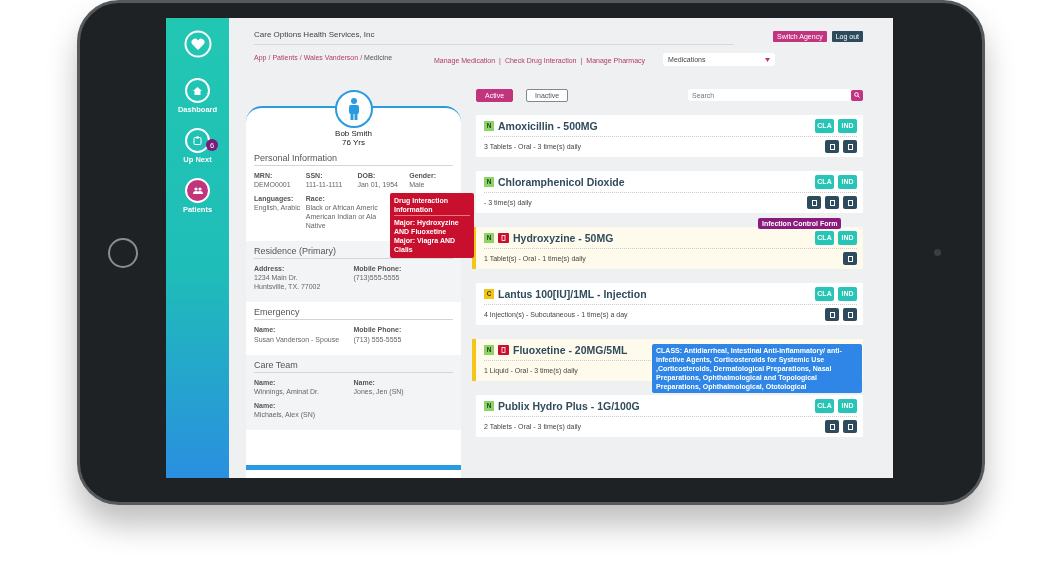 The width and height of the screenshot is (1057, 565). What do you see at coordinates (548, 125) in the screenshot?
I see `medication-name: Amoxicillin - 500MG` at bounding box center [548, 125].